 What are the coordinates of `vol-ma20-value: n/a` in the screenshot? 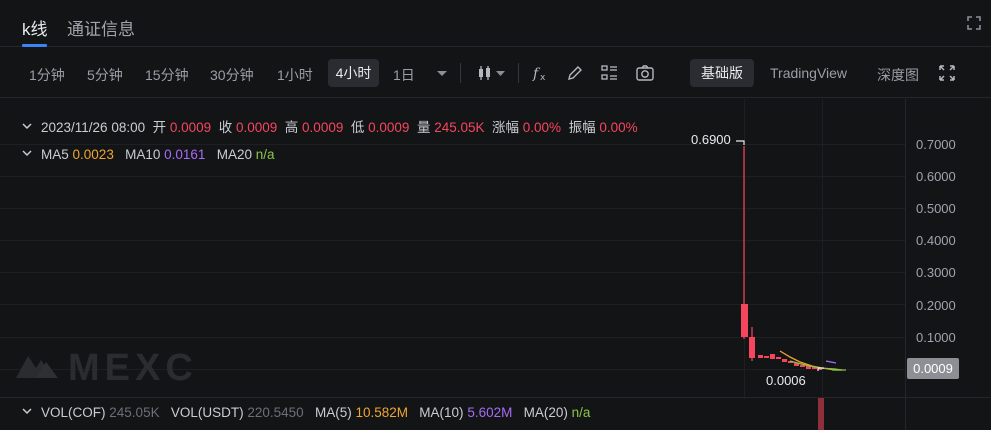 It's located at (581, 412).